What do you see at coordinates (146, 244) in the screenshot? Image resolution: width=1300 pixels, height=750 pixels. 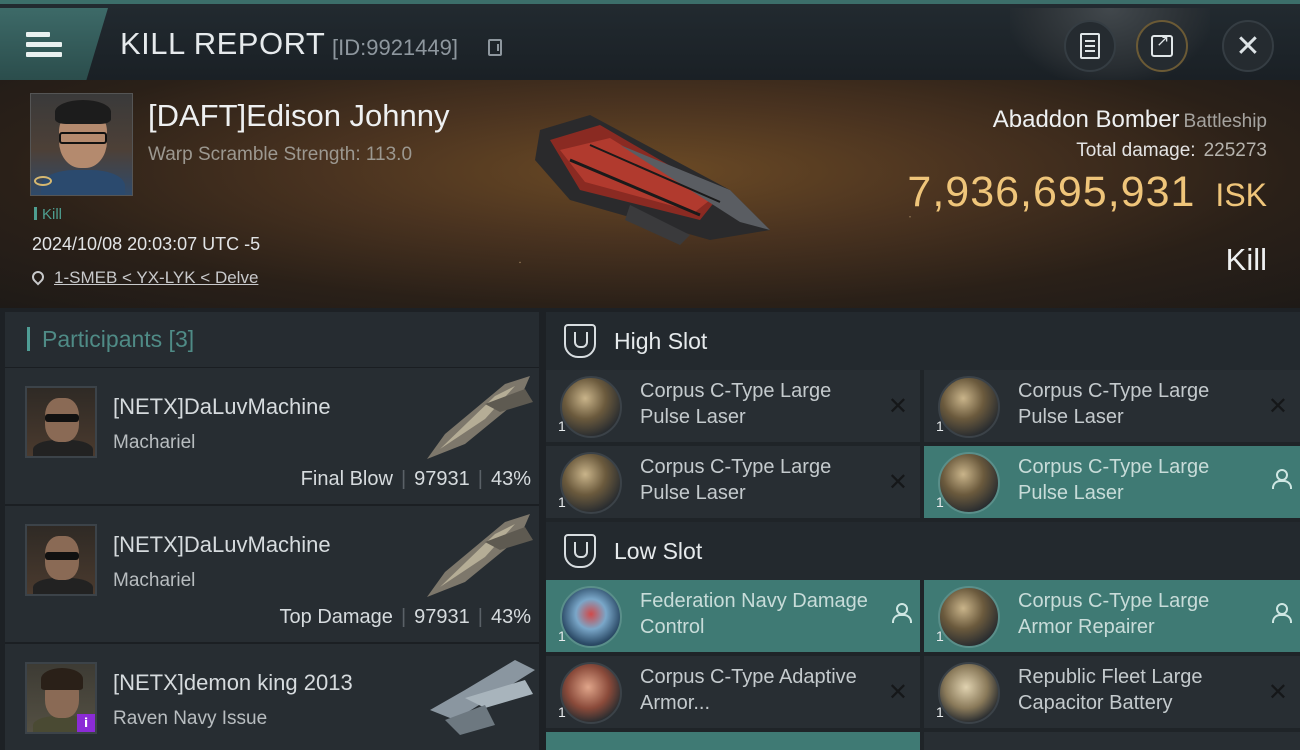 I see `kill-datetime: 2024/10/08 20:03:07 UTC -5` at bounding box center [146, 244].